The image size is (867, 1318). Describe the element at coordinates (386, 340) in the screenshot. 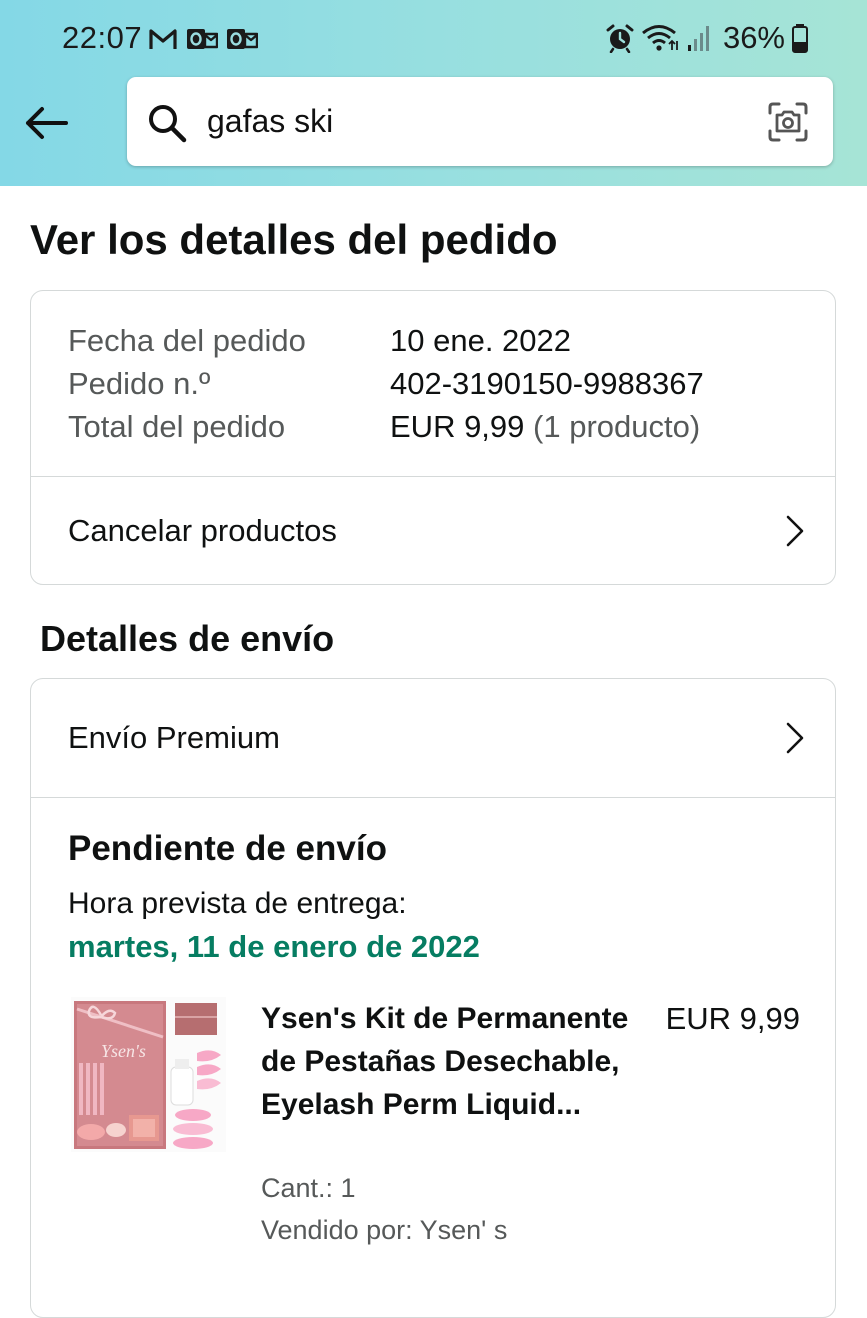

I see `order-date-row: Fecha del pedido 10 ene. 2022` at that location.